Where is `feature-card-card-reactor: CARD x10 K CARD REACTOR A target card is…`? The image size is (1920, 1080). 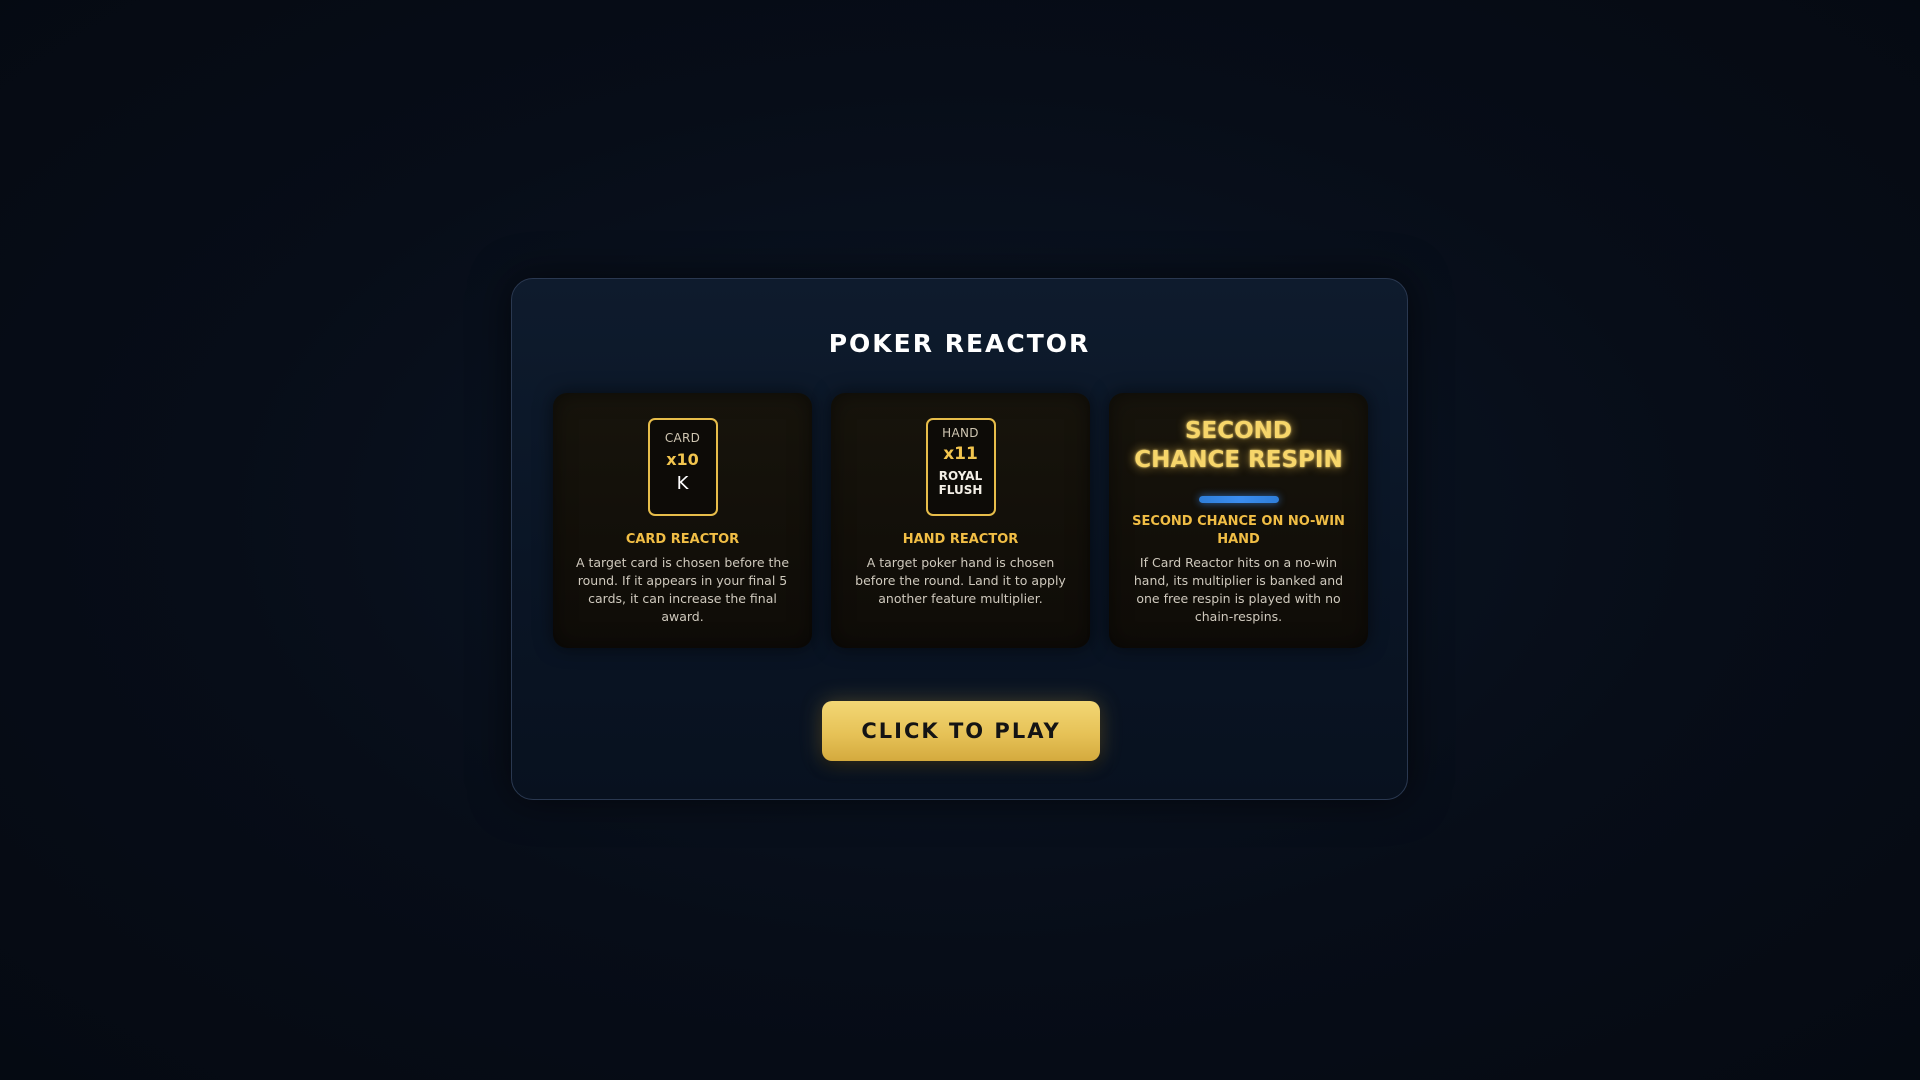 feature-card-card-reactor: CARD x10 K CARD REACTOR A target card is… is located at coordinates (682, 520).